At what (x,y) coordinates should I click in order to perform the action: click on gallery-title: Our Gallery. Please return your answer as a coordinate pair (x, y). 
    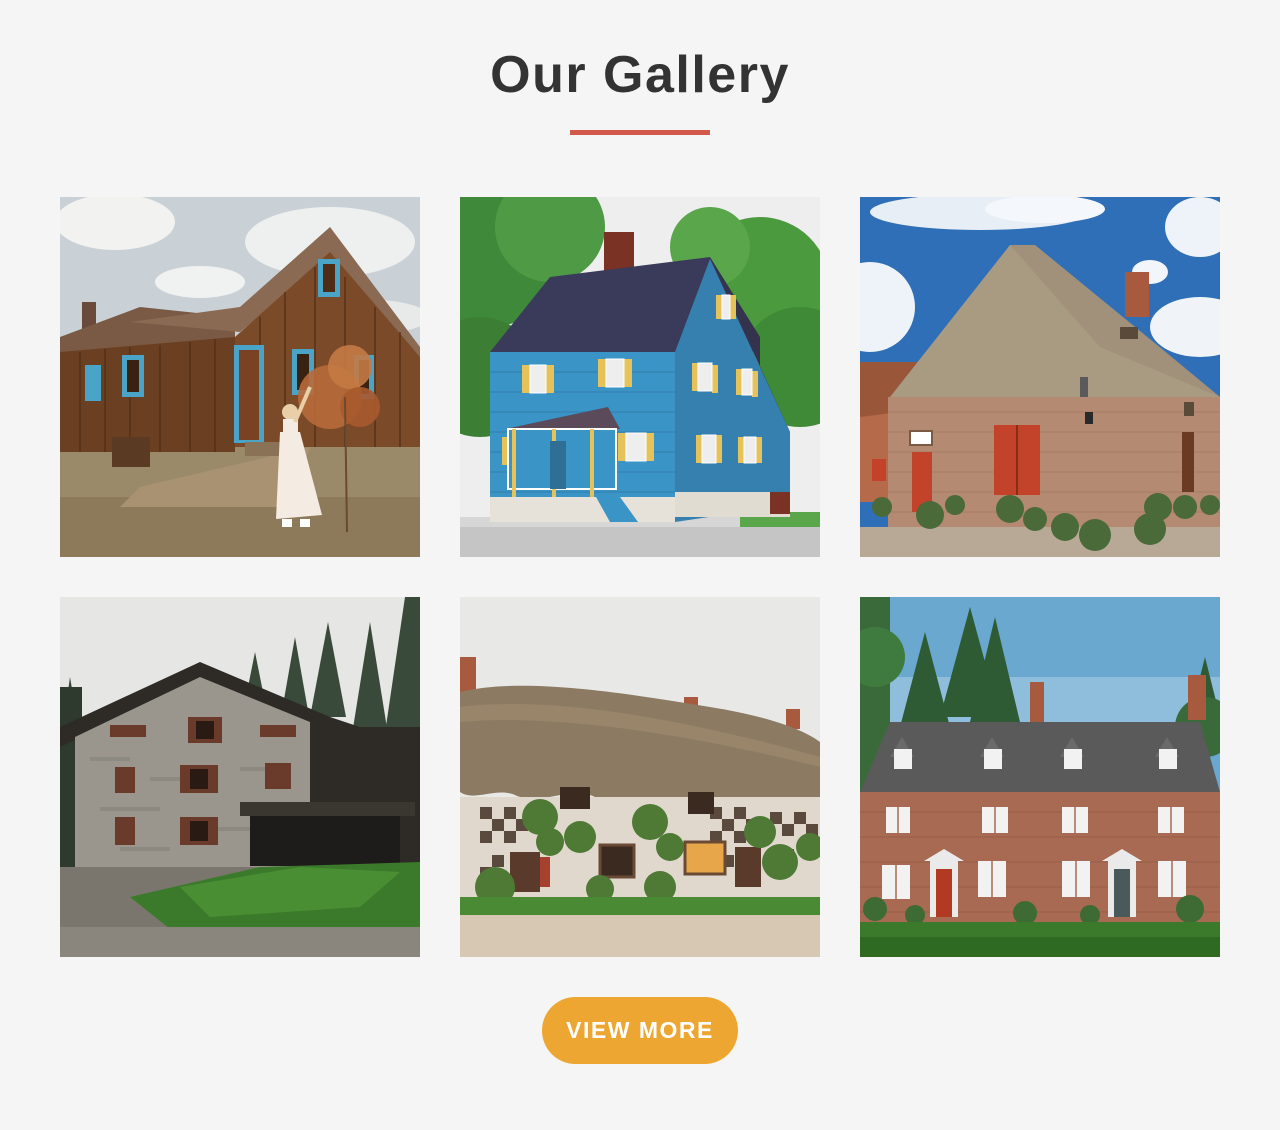
    Looking at the image, I should click on (640, 75).